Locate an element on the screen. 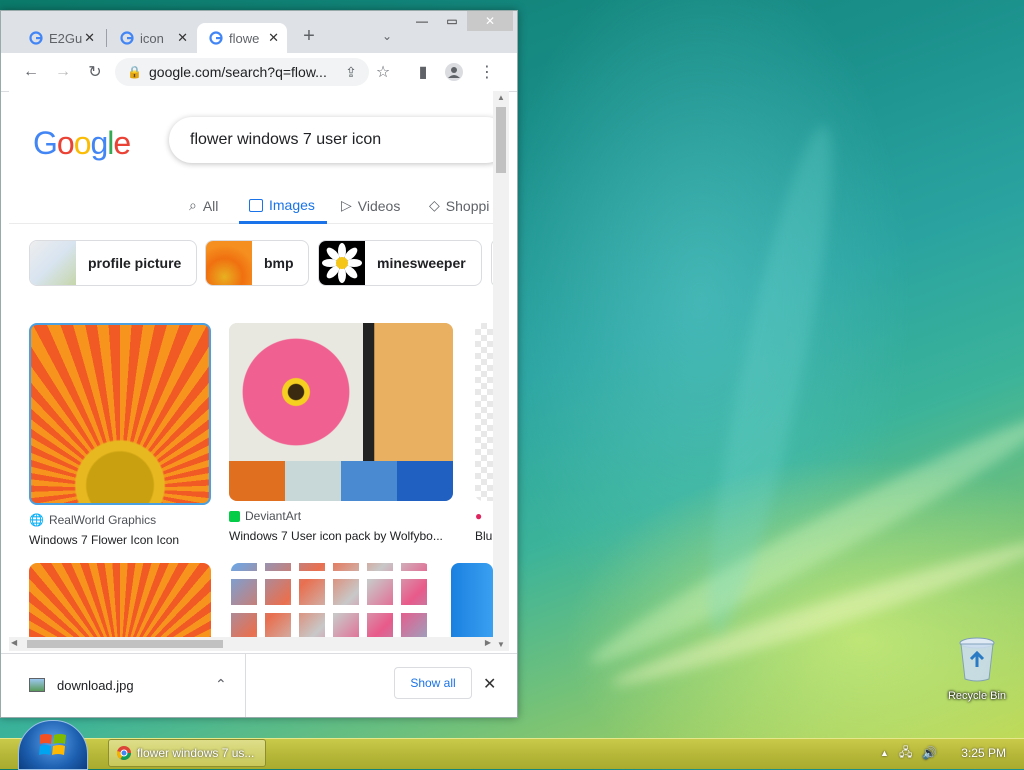  horizontal-scrollbar: ◀ ▶ is located at coordinates (251, 644).